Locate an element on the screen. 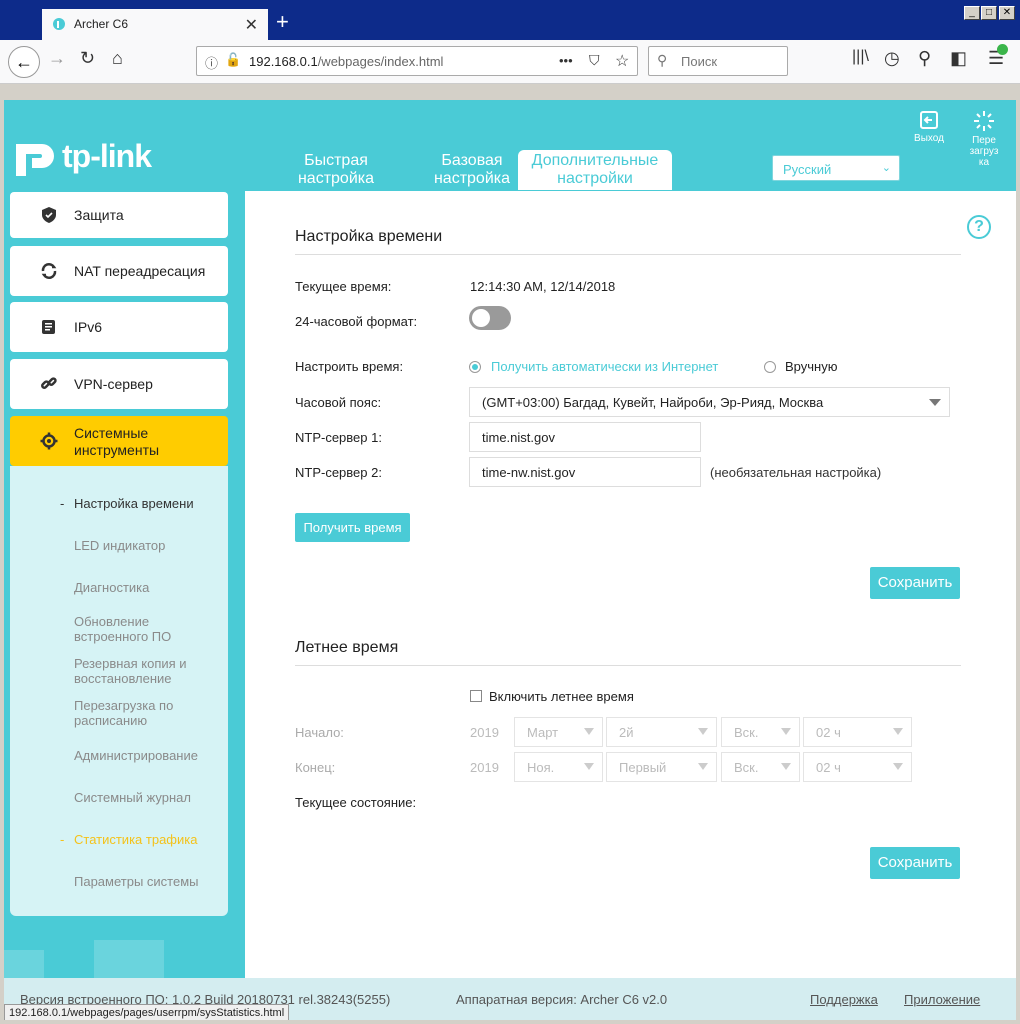 The image size is (1020, 1024). reboot-label-1: Пере is located at coordinates (984, 140).